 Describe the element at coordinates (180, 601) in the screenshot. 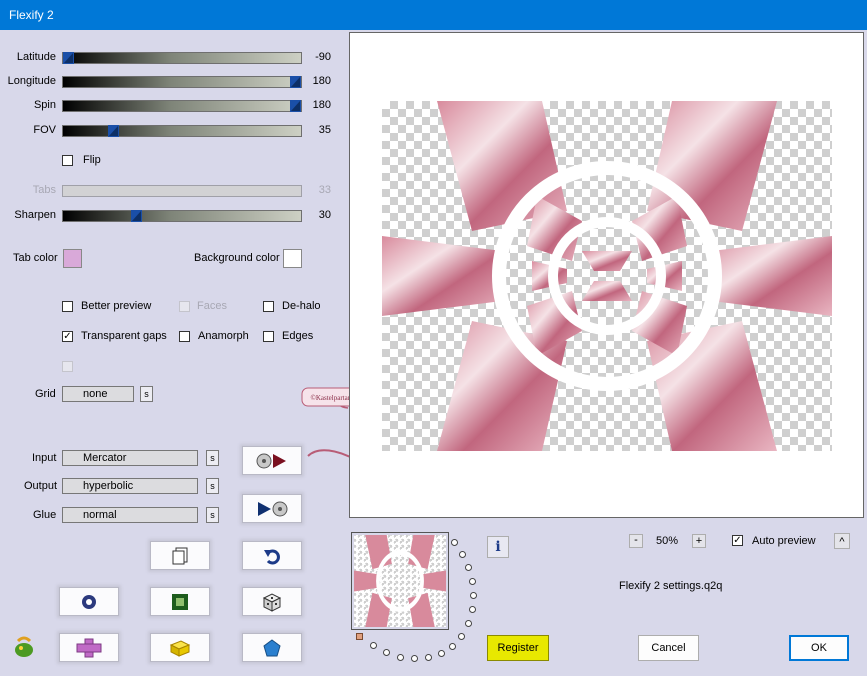

I see `frame-button` at that location.